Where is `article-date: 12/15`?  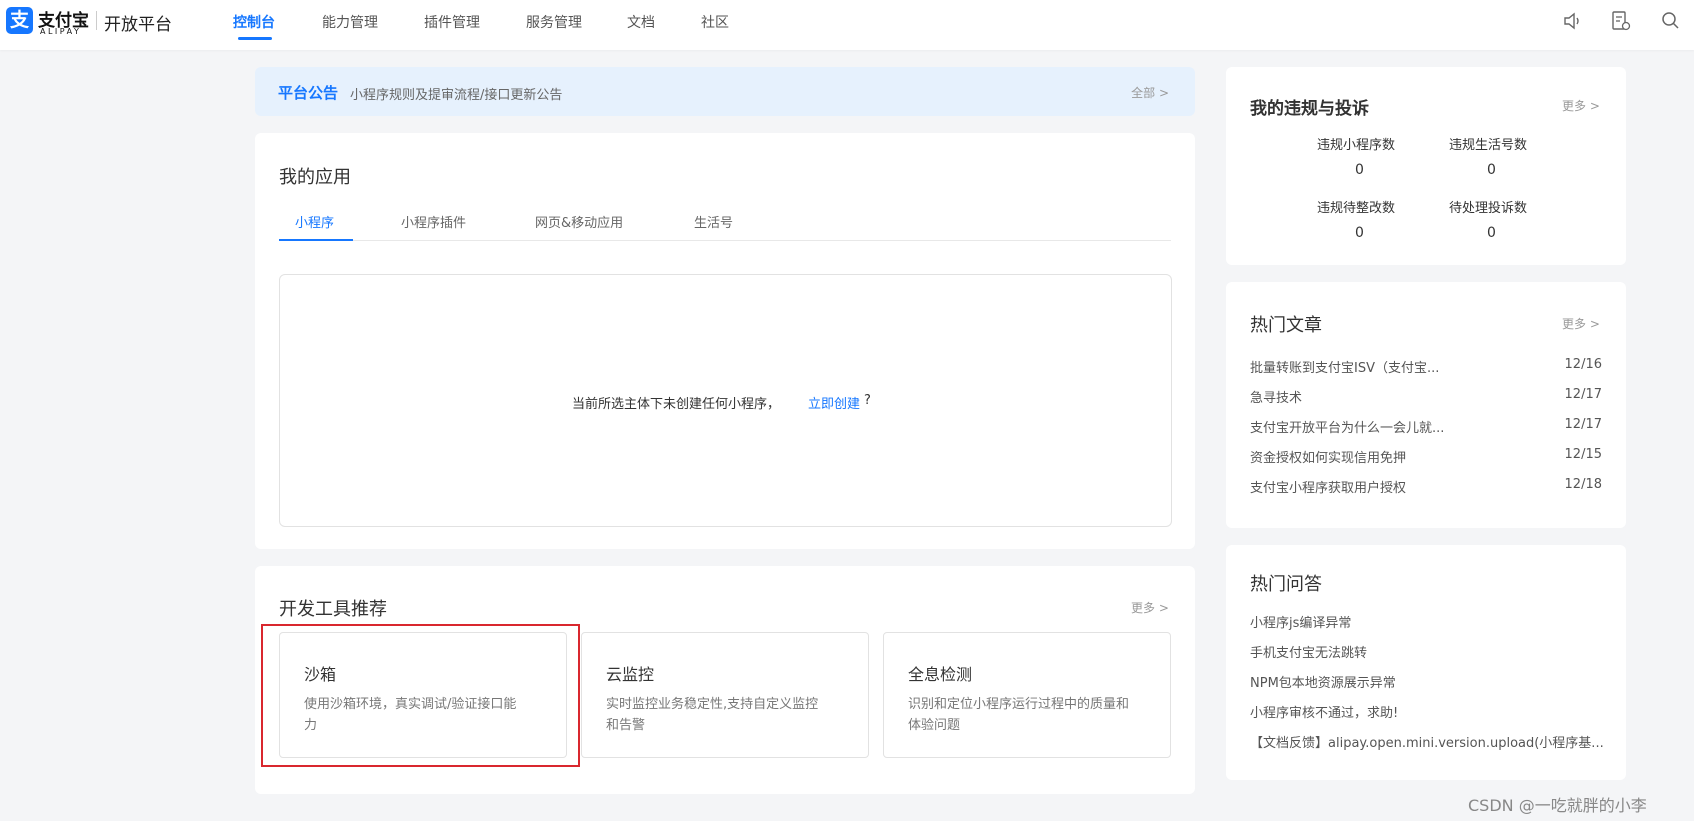 article-date: 12/15 is located at coordinates (1583, 454).